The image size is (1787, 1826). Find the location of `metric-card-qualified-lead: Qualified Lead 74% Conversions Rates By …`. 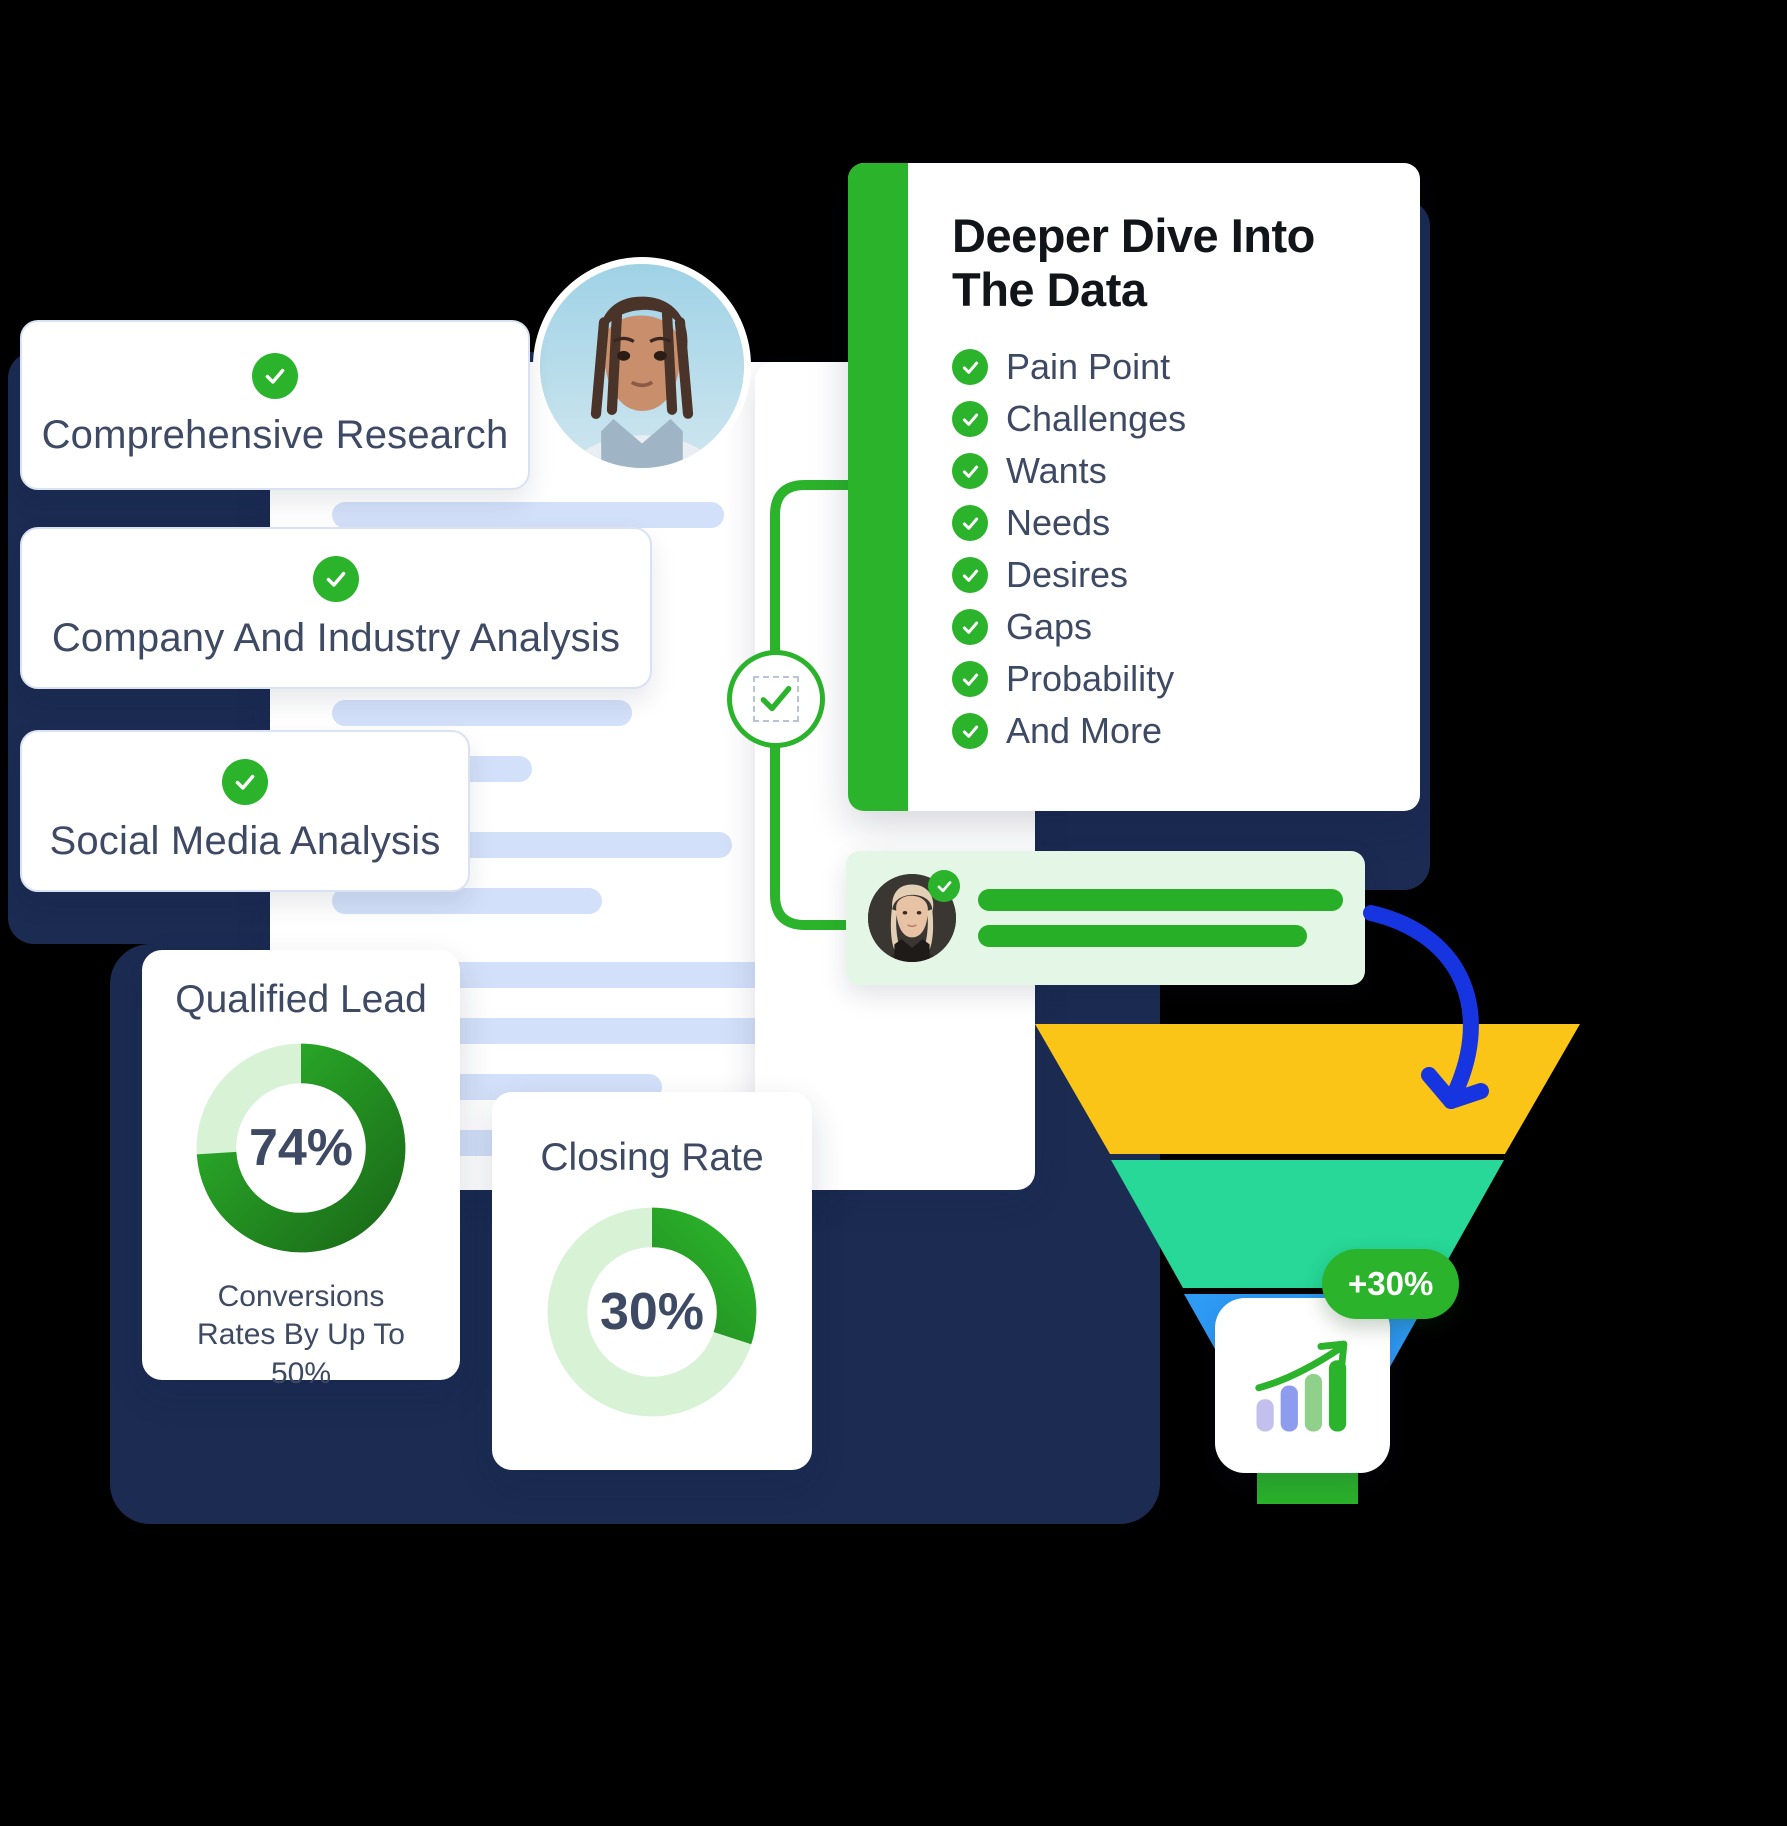

metric-card-qualified-lead: Qualified Lead 74% Conversions Rates By … is located at coordinates (301, 1170).